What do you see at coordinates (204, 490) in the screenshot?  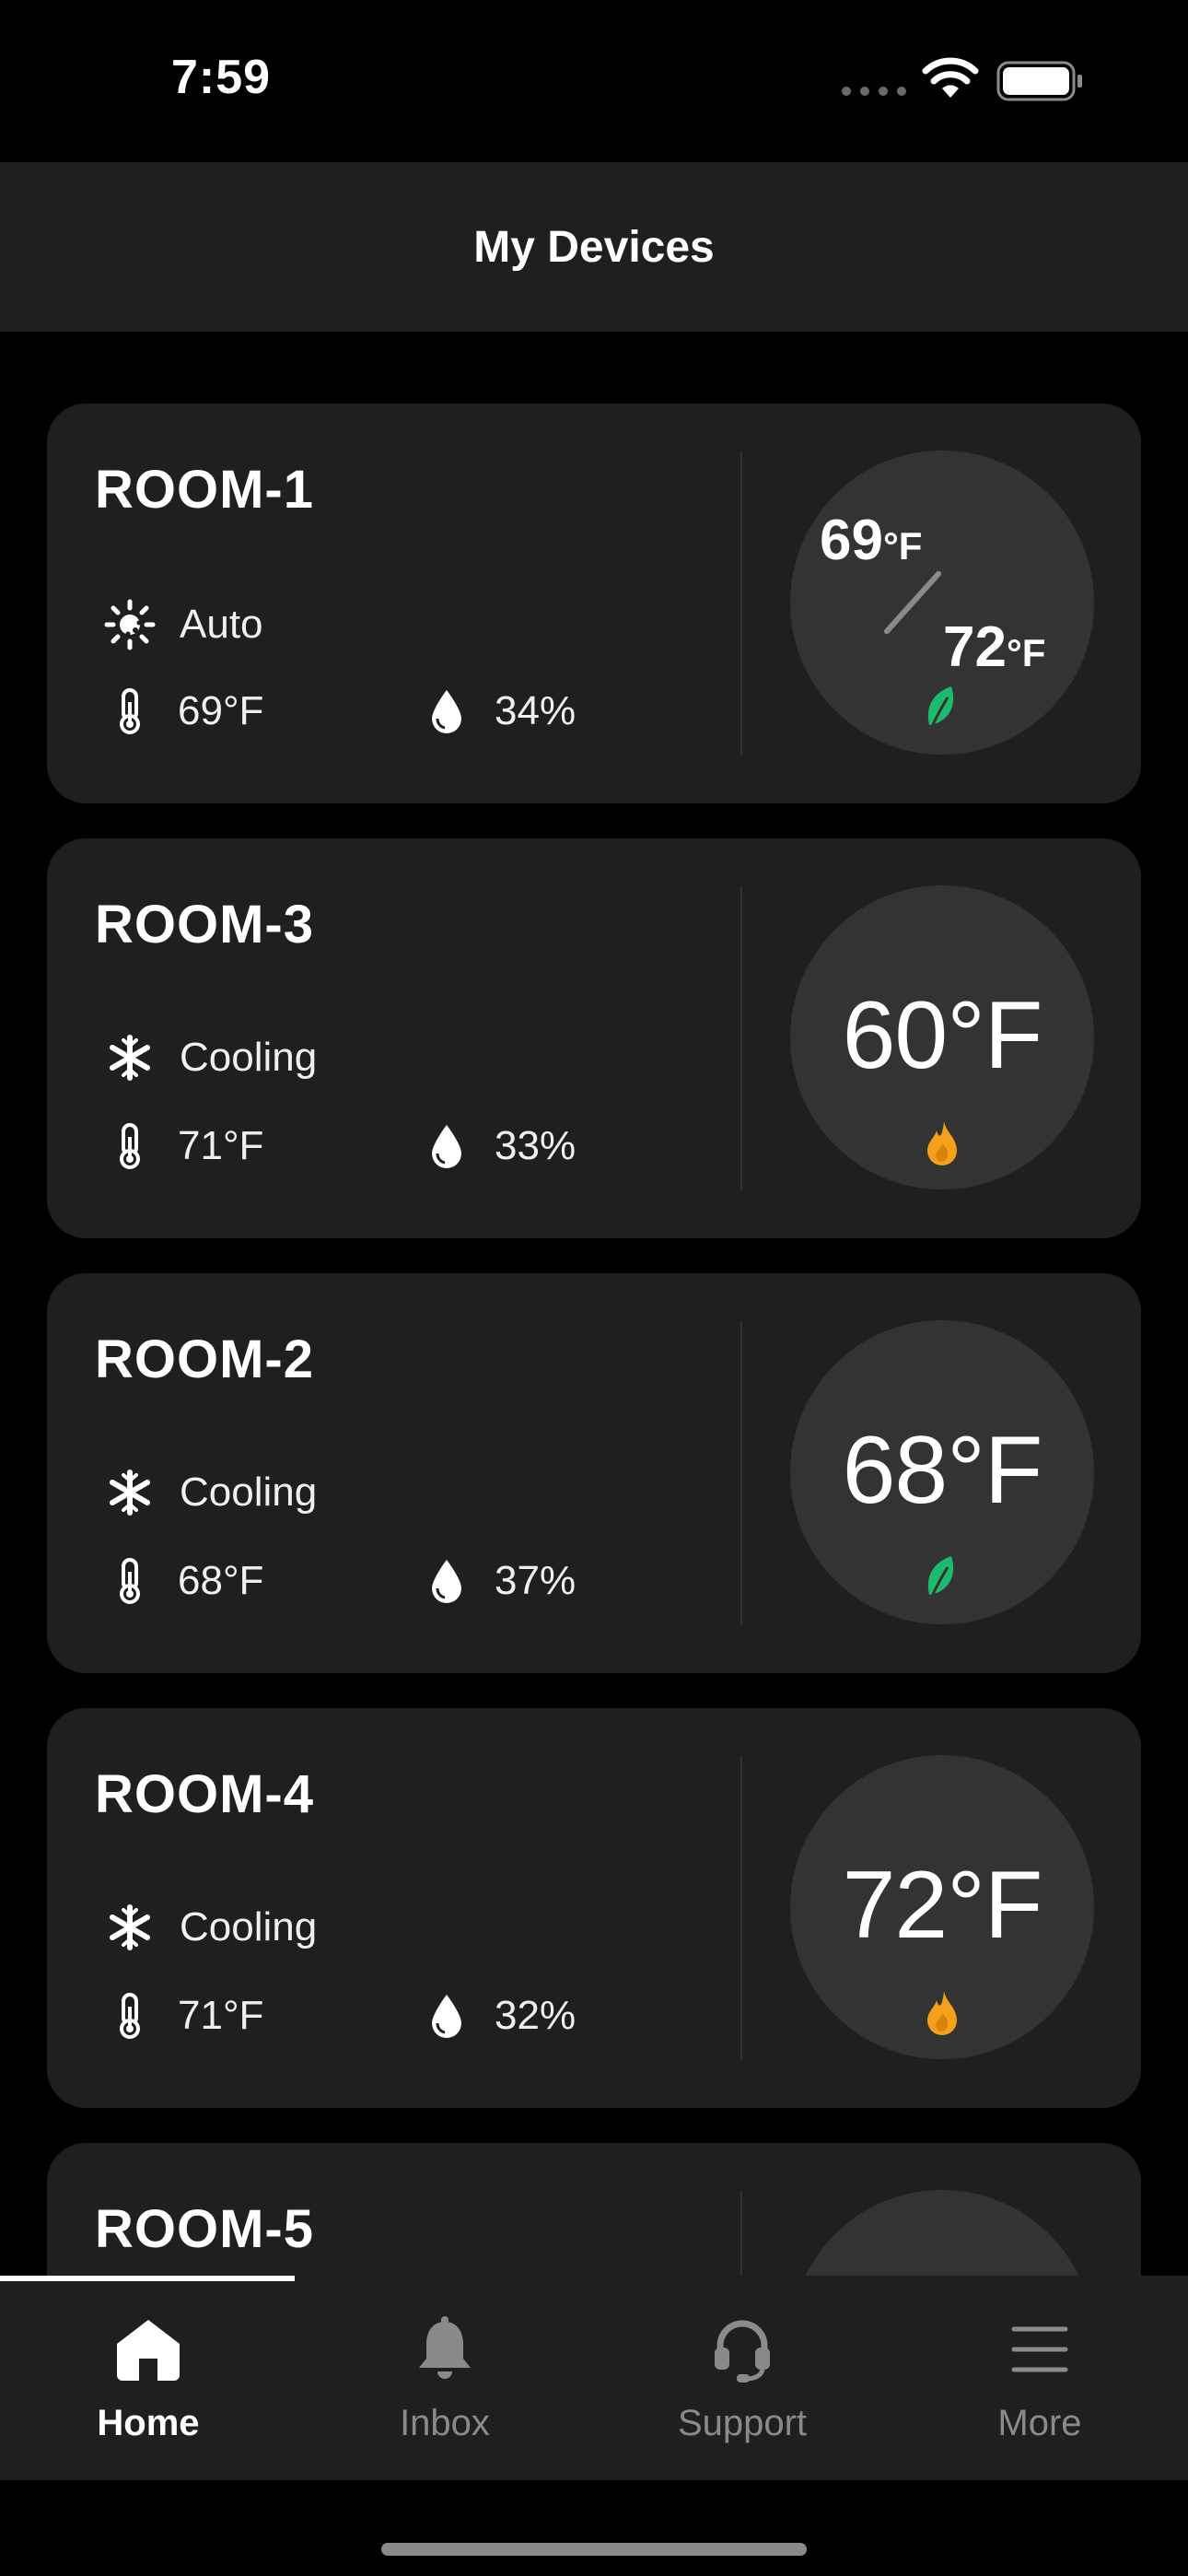 I see `device-name: ROOM-1` at bounding box center [204, 490].